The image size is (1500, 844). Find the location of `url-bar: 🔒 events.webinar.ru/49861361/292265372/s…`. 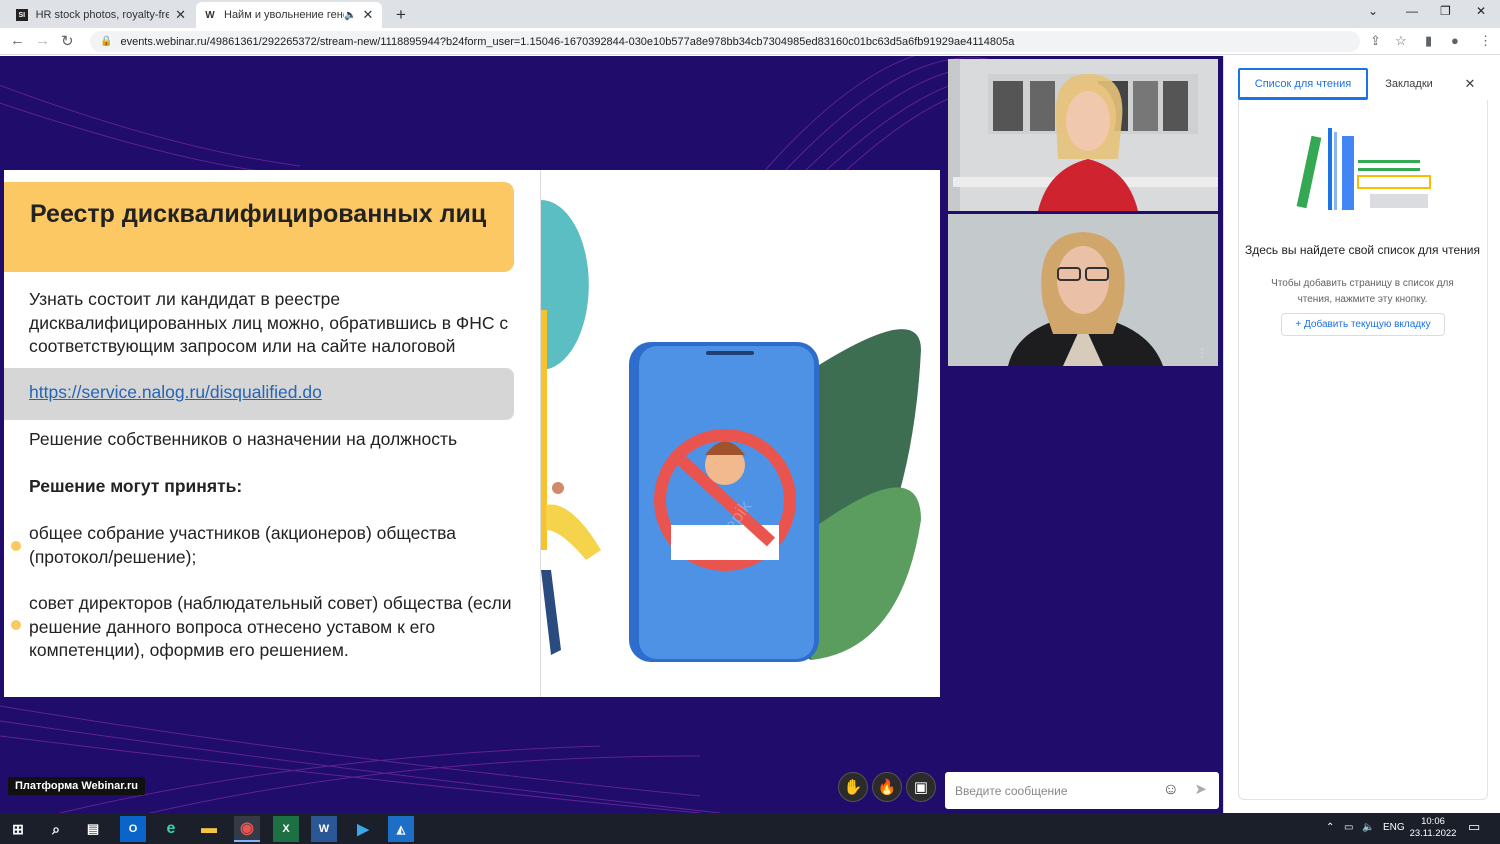

url-bar: 🔒 events.webinar.ru/49861361/292265372/s… is located at coordinates (725, 41).